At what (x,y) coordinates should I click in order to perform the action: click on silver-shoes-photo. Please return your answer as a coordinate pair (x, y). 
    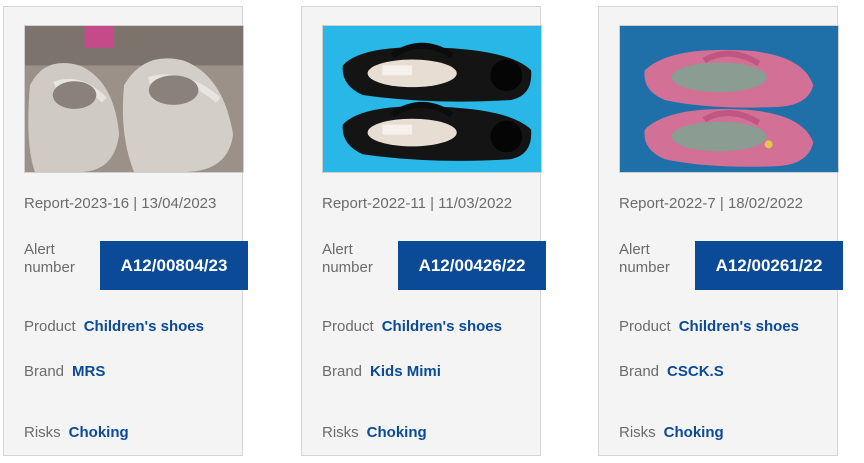
    Looking at the image, I should click on (134, 99).